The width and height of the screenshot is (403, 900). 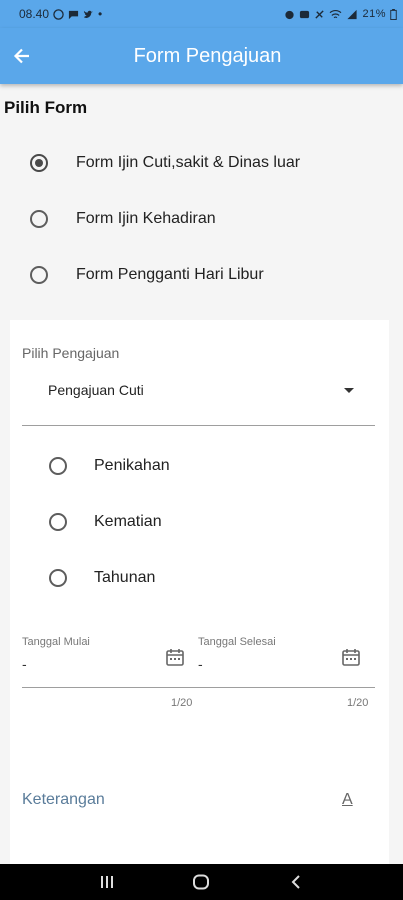 I want to click on signal-icon, so click(x=352, y=14).